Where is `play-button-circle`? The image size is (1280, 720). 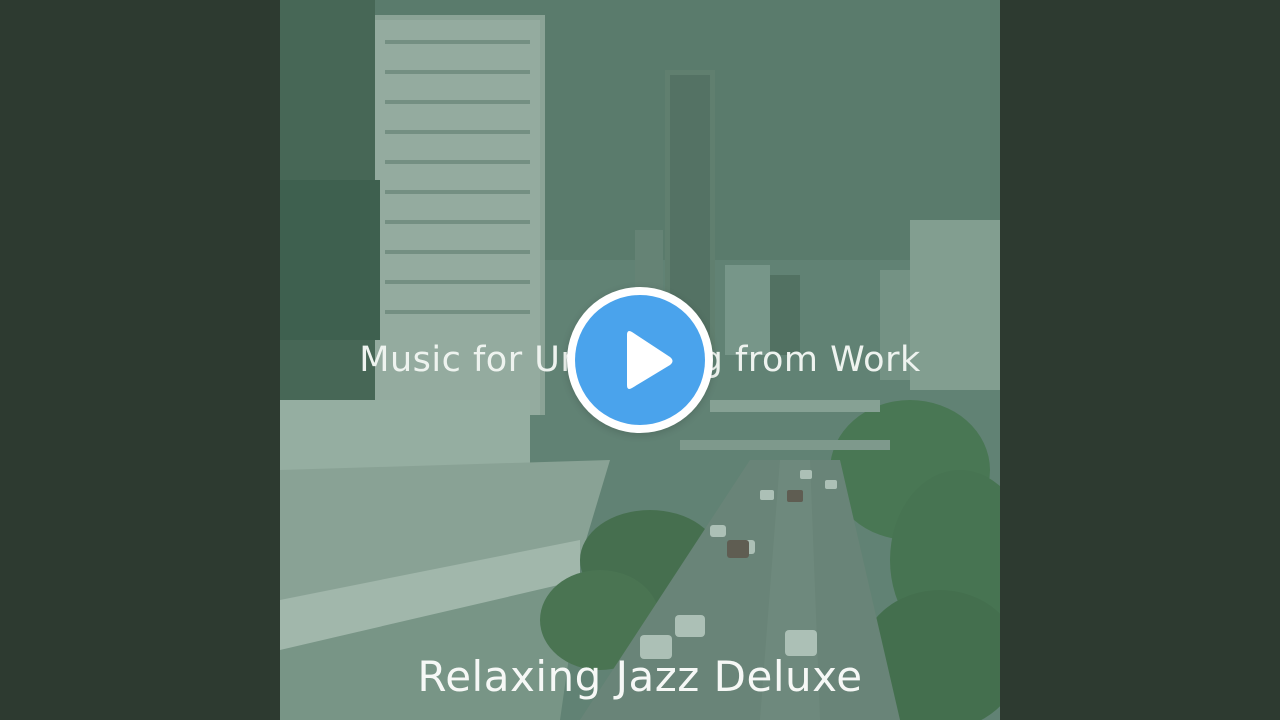 play-button-circle is located at coordinates (640, 360).